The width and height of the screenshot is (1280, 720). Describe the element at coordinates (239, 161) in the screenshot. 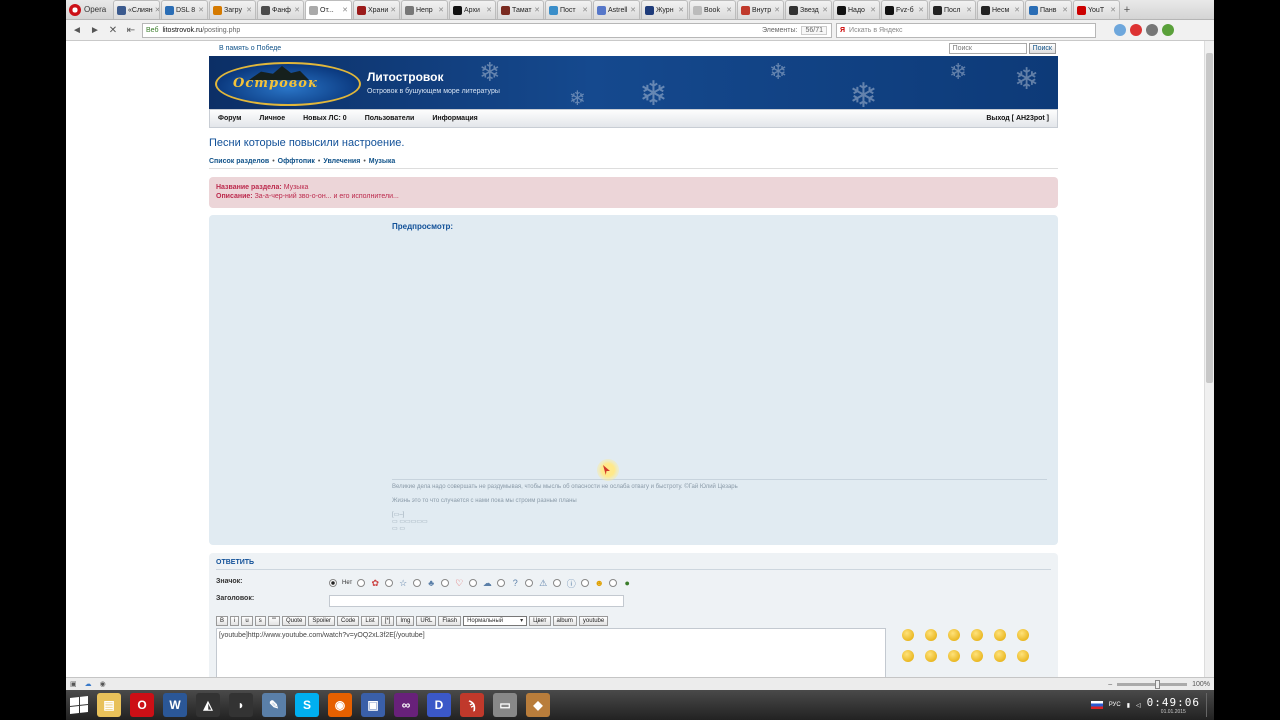

I see `breadcrumb-link: Список разделов` at that location.